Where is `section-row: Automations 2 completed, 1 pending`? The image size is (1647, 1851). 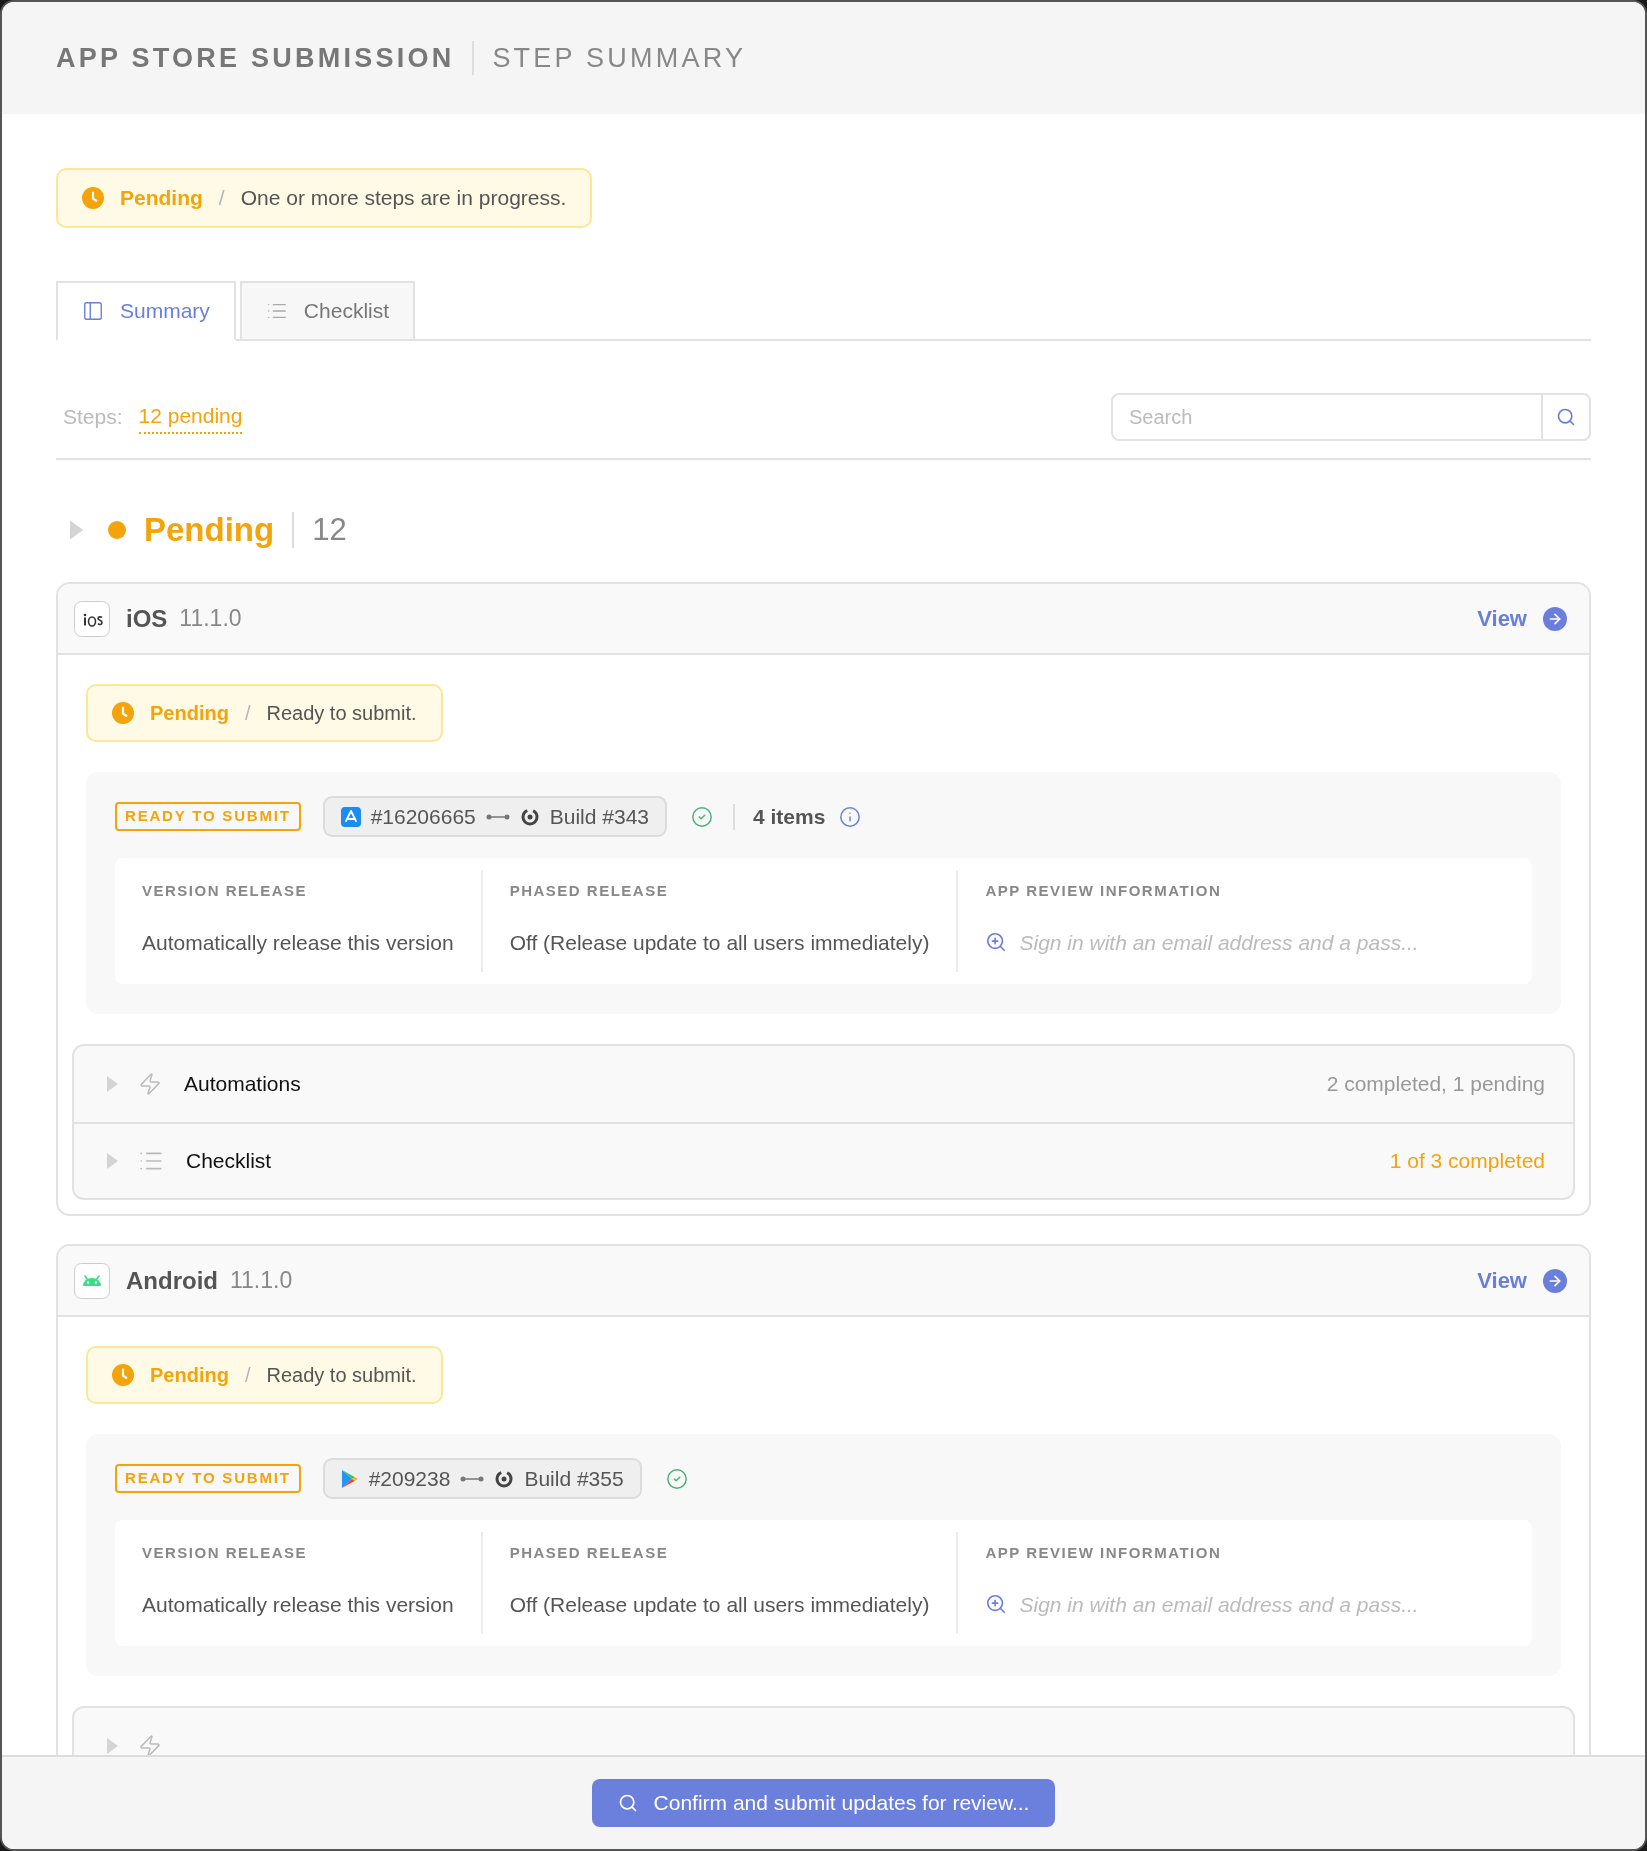 section-row: Automations 2 completed, 1 pending is located at coordinates (823, 1084).